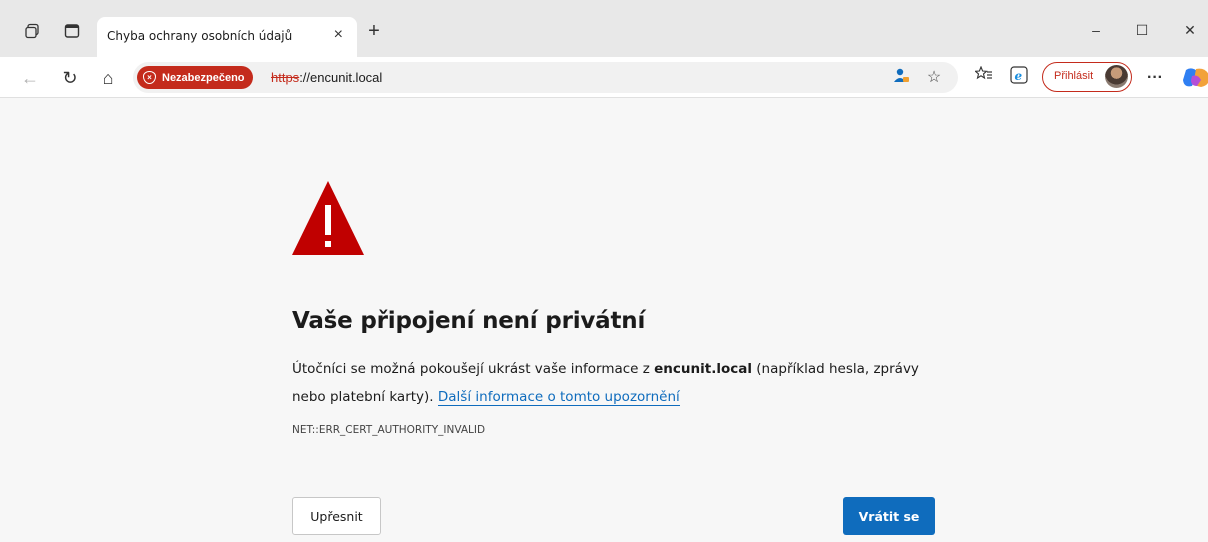  I want to click on tab-active: Chyba ochrany osobních údajů ×, so click(227, 37).